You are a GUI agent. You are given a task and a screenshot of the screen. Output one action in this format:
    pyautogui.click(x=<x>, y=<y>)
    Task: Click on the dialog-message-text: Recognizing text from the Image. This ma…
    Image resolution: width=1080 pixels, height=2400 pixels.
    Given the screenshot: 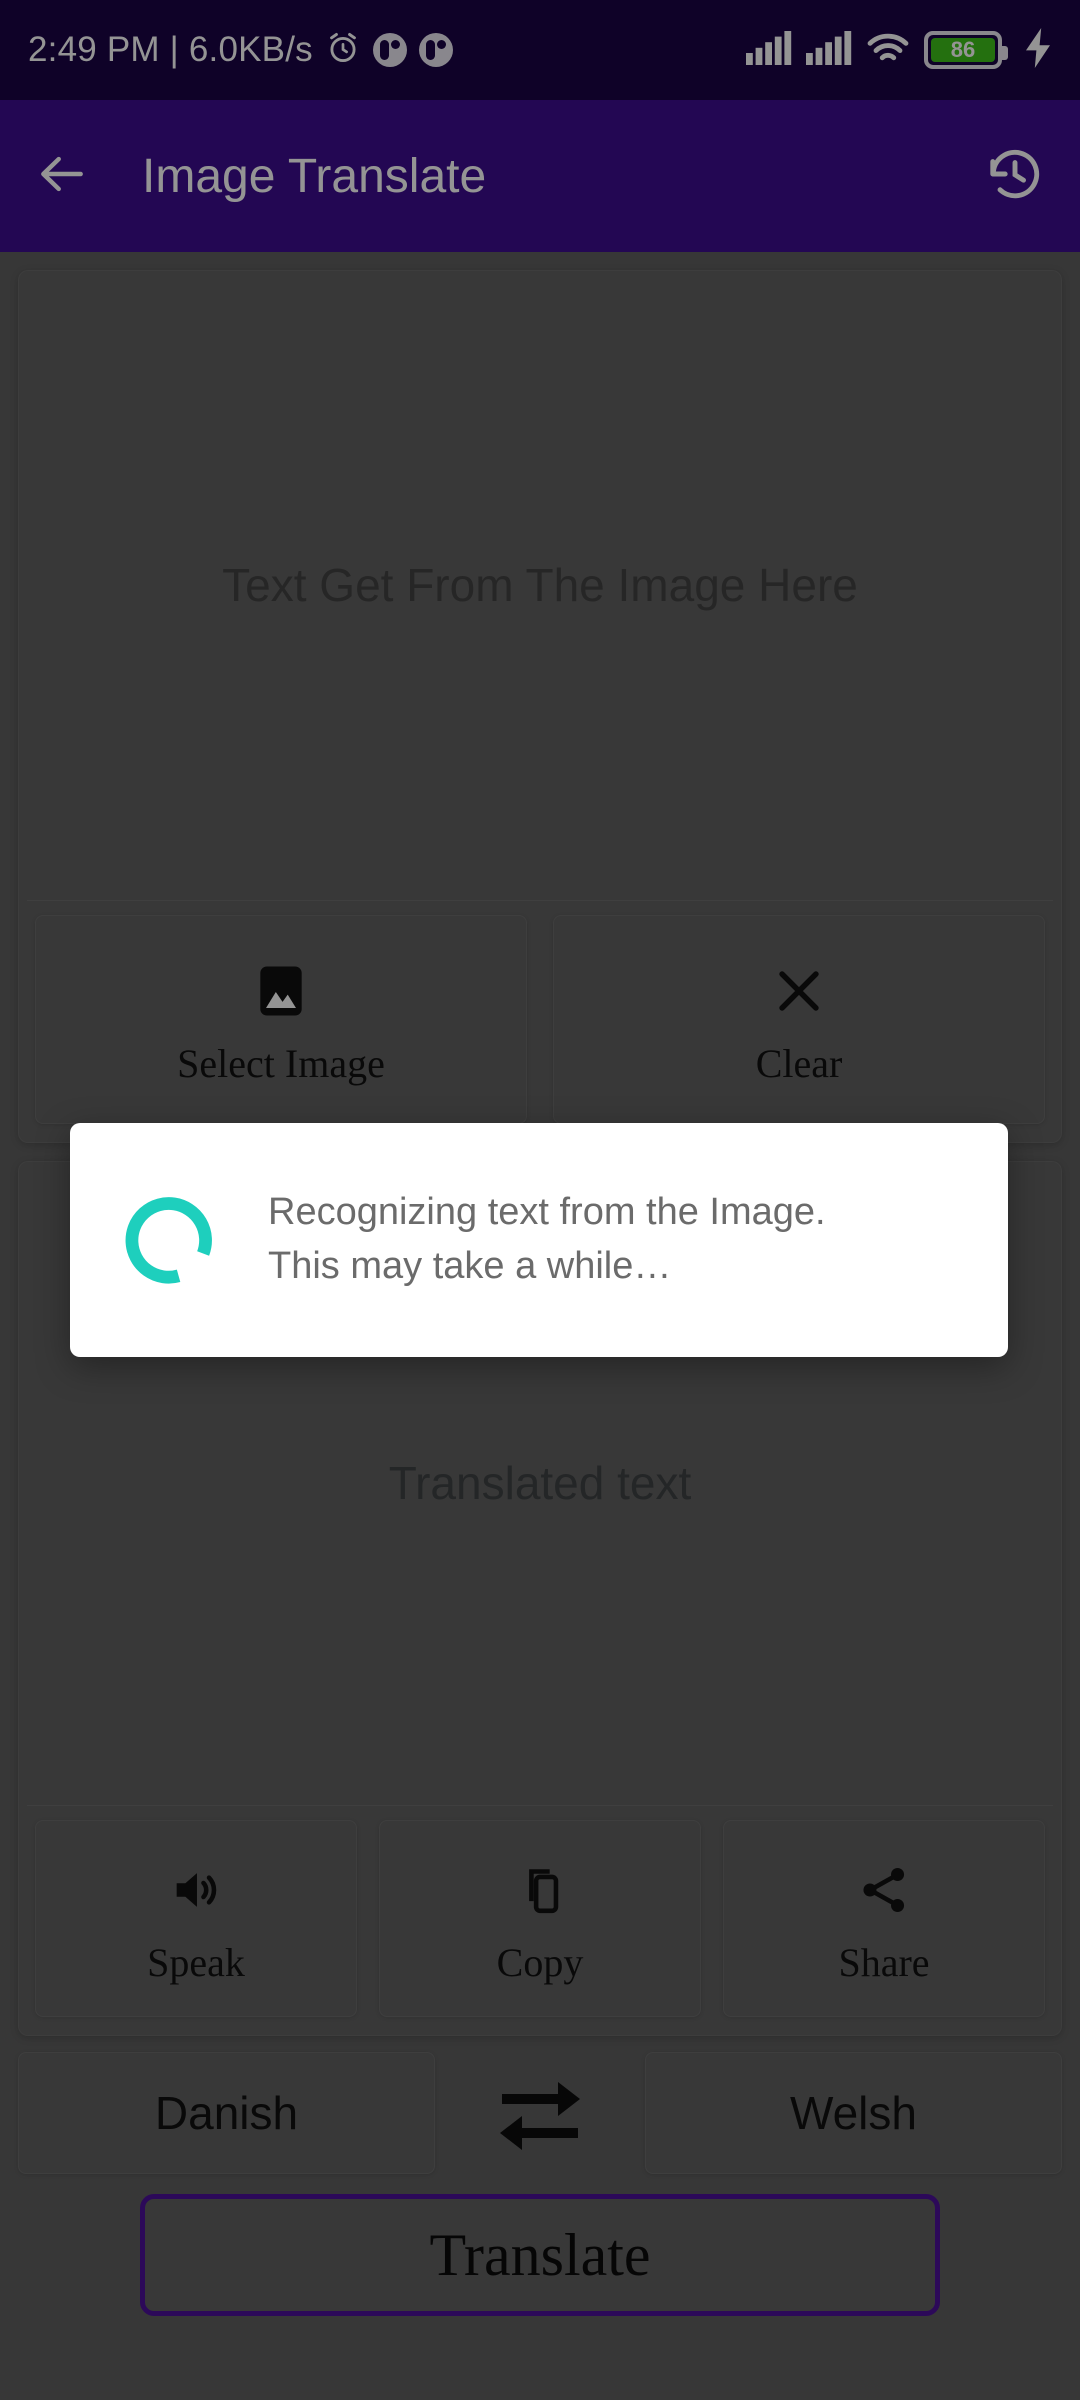 What is the action you would take?
    pyautogui.click(x=547, y=1239)
    